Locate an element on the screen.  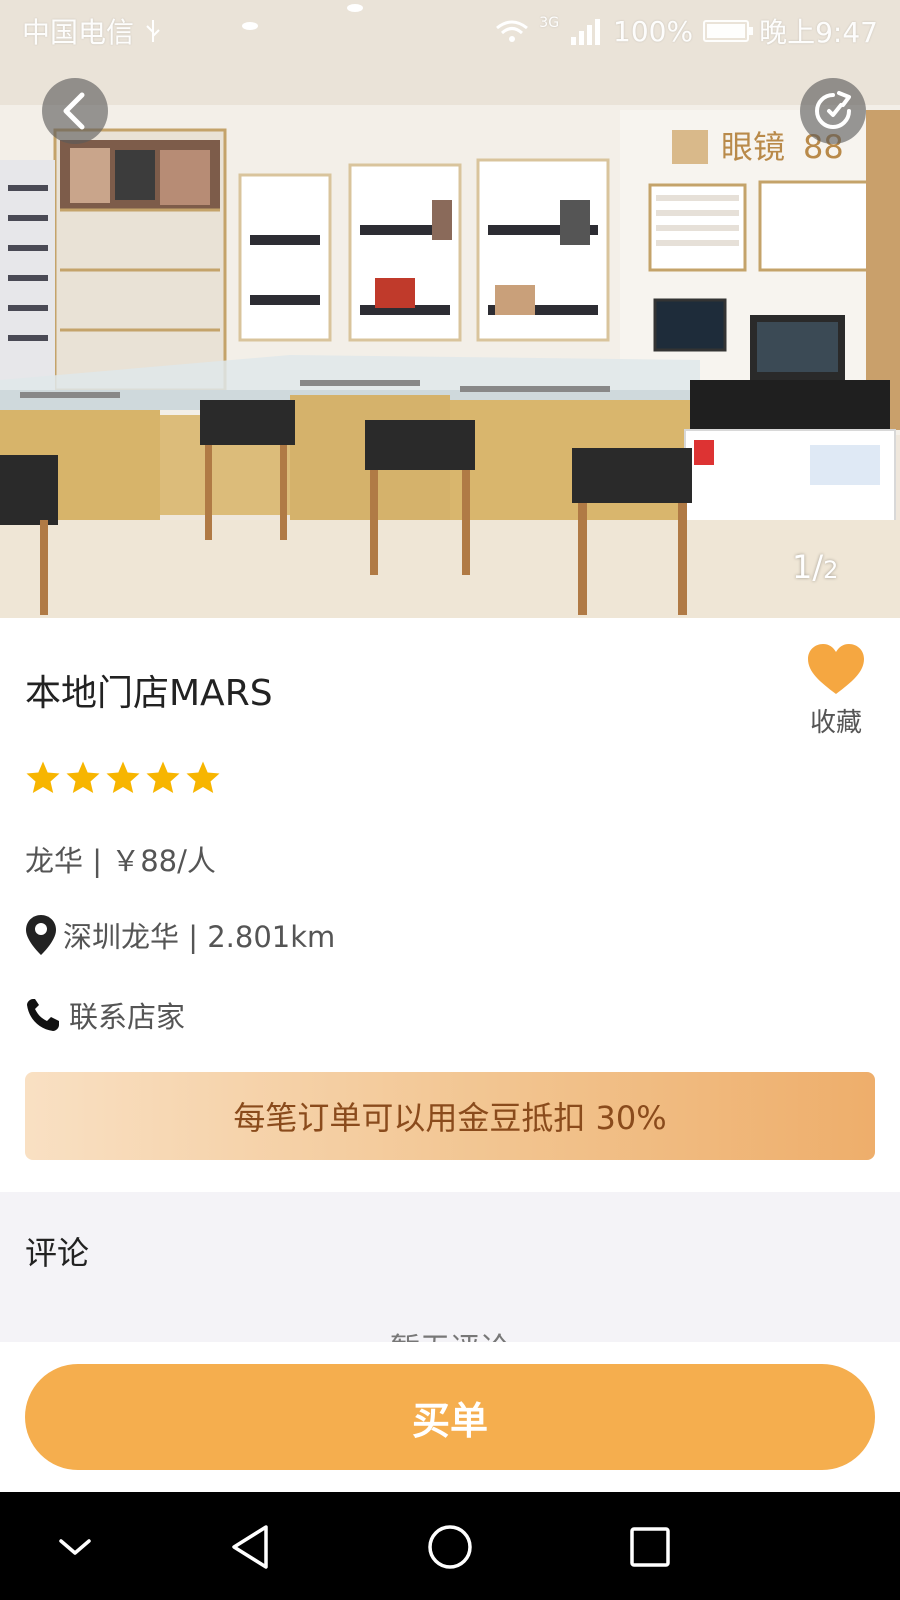
status-bar: 中国电信 3G 100% 晚上9:47 is located at coordinates (450, 31).